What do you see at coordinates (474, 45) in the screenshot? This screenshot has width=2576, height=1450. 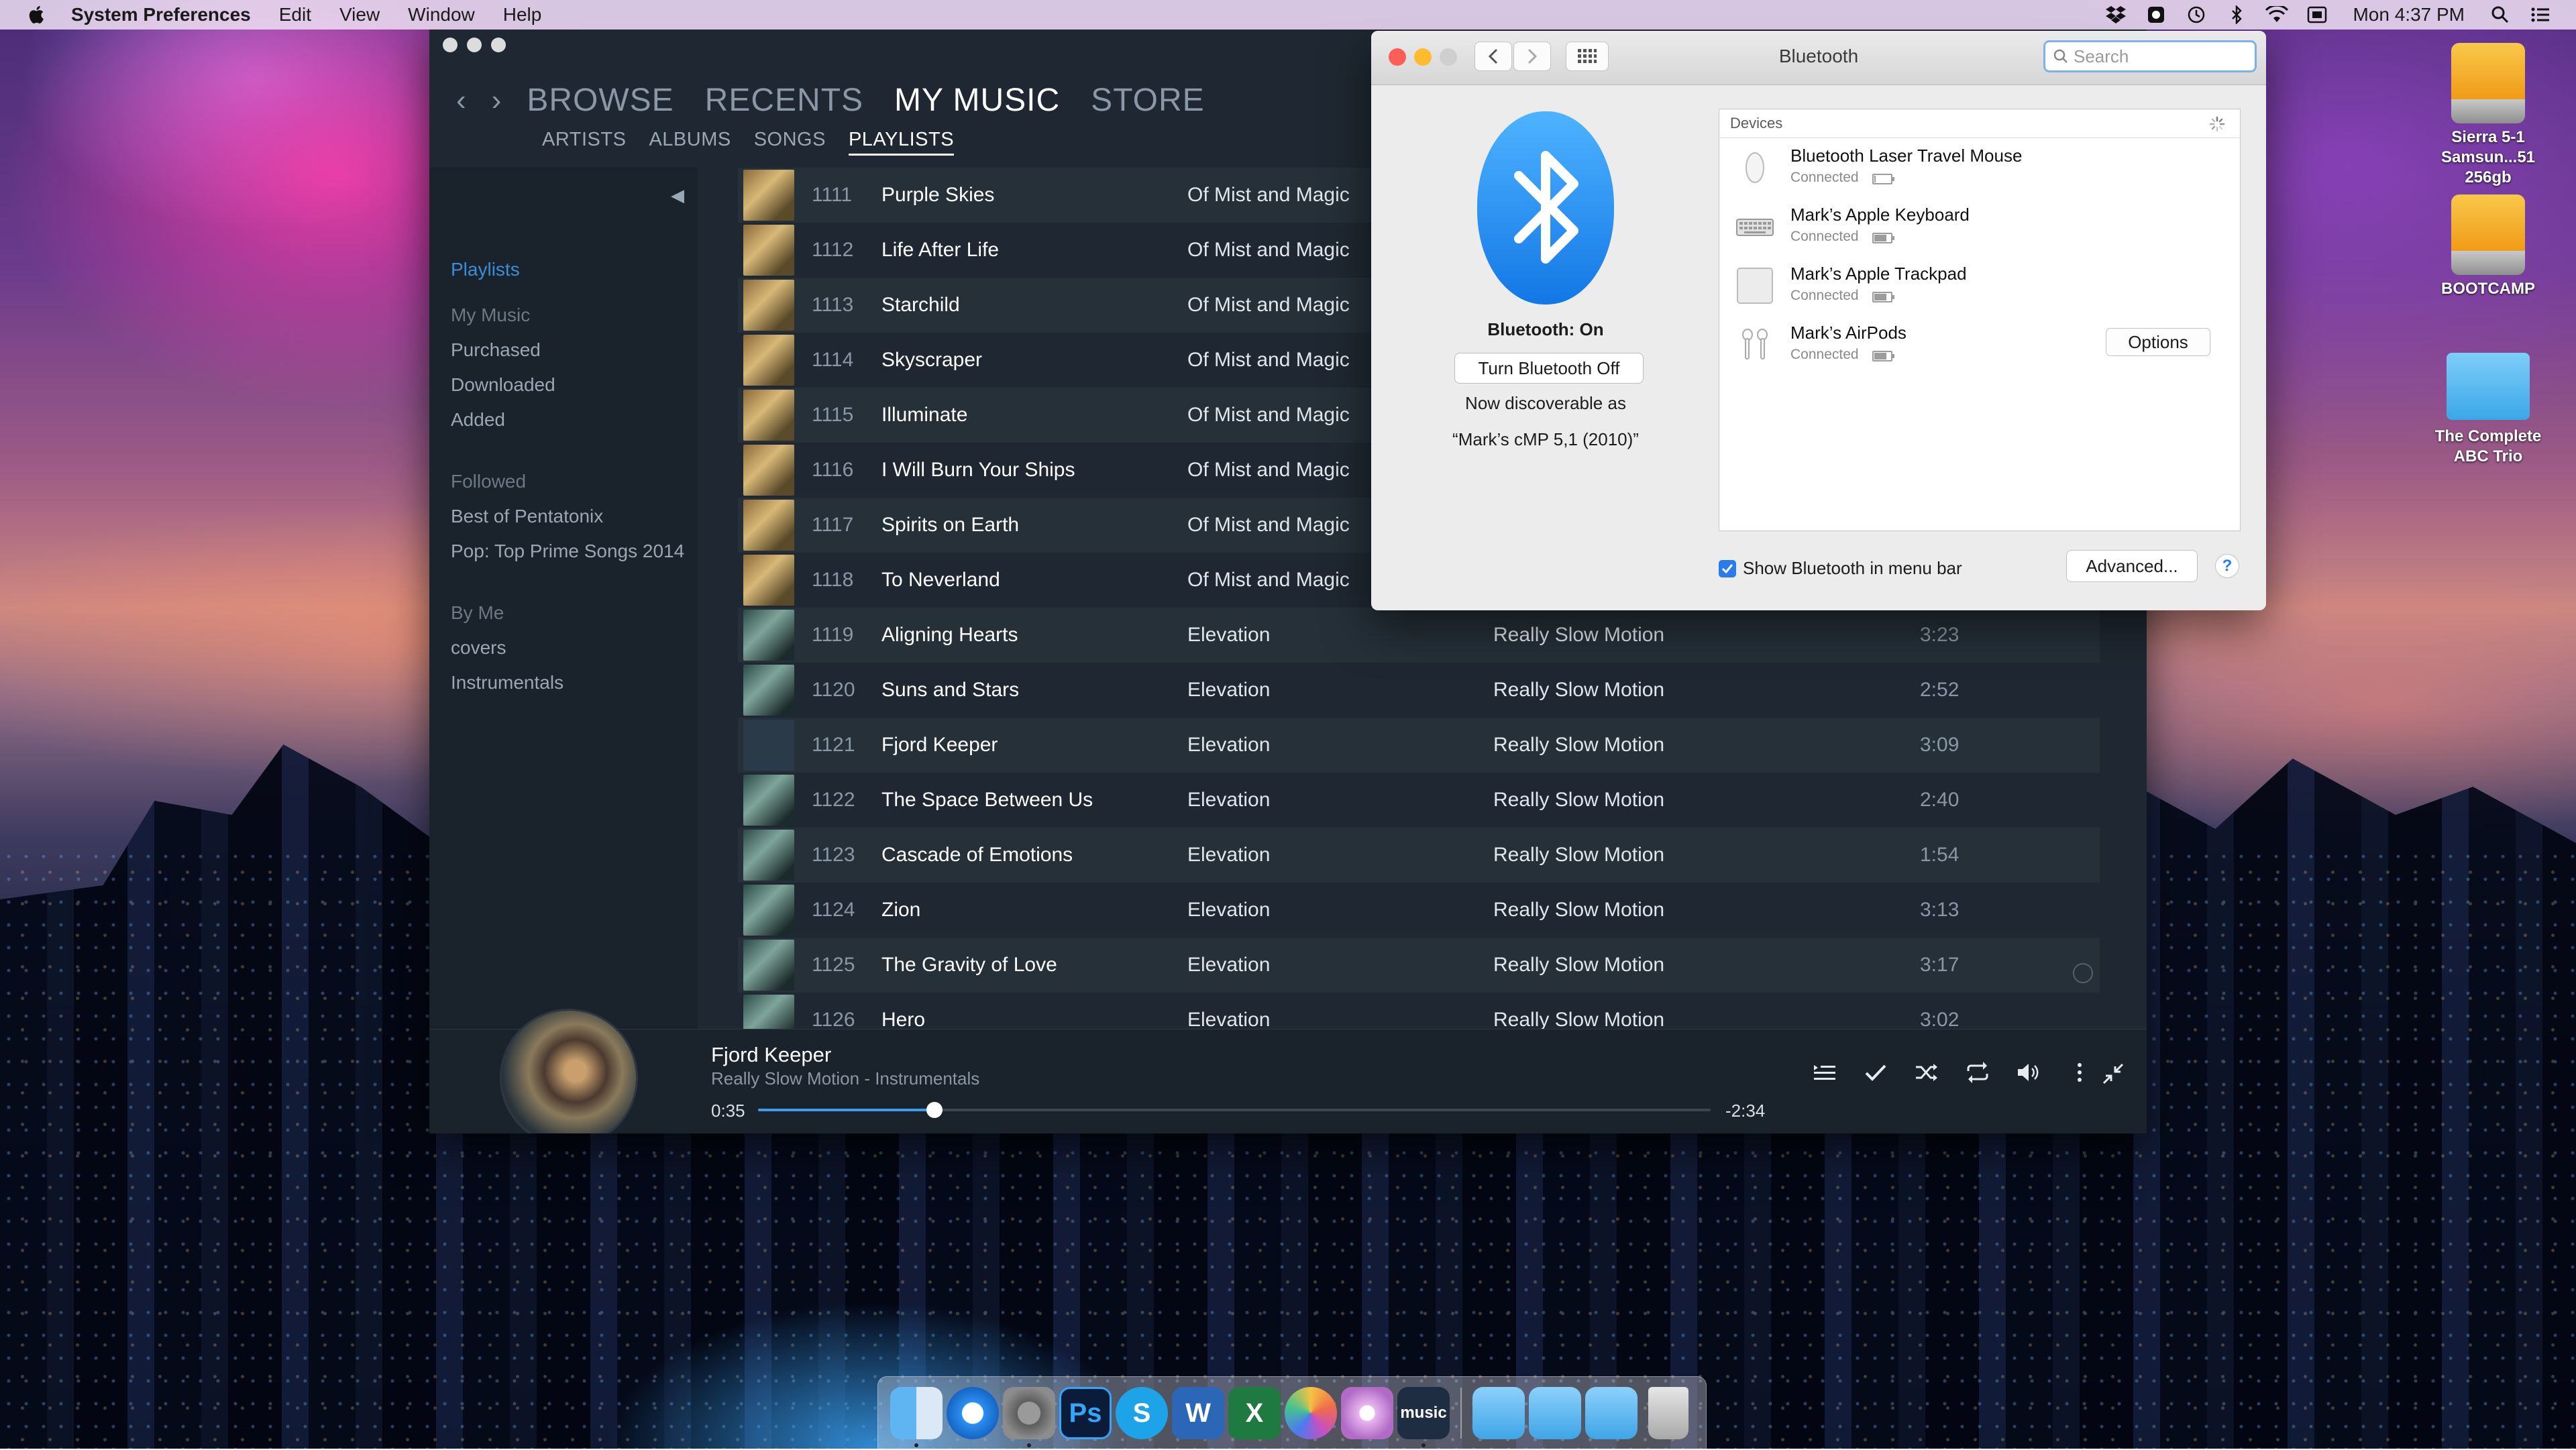 I see `window-minimize-button` at bounding box center [474, 45].